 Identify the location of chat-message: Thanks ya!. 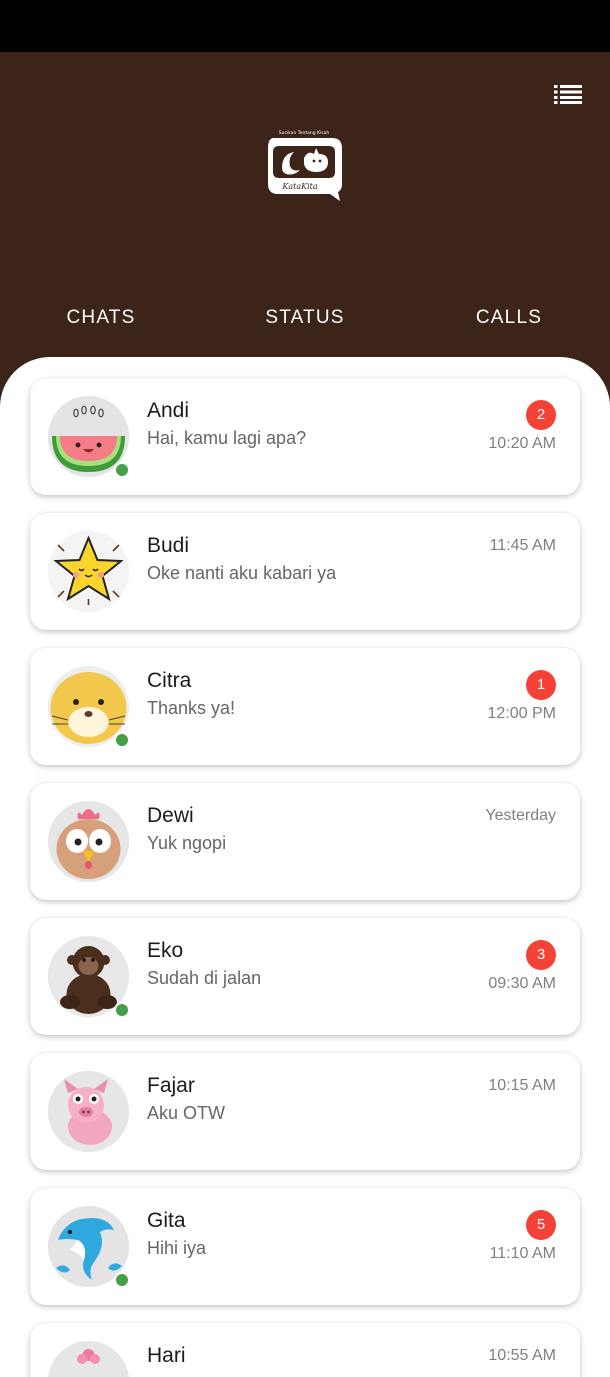
(191, 708).